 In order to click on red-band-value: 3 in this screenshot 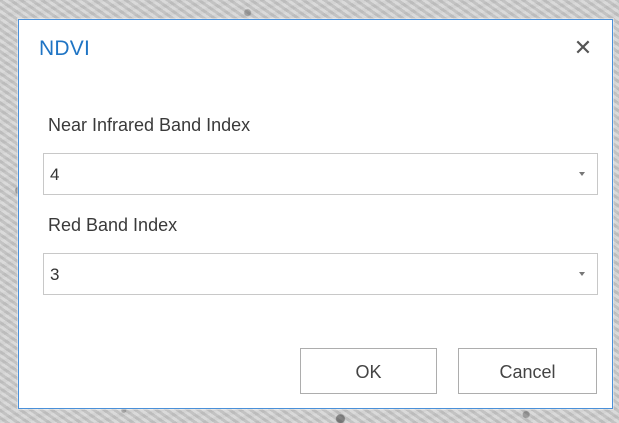, I will do `click(55, 274)`.